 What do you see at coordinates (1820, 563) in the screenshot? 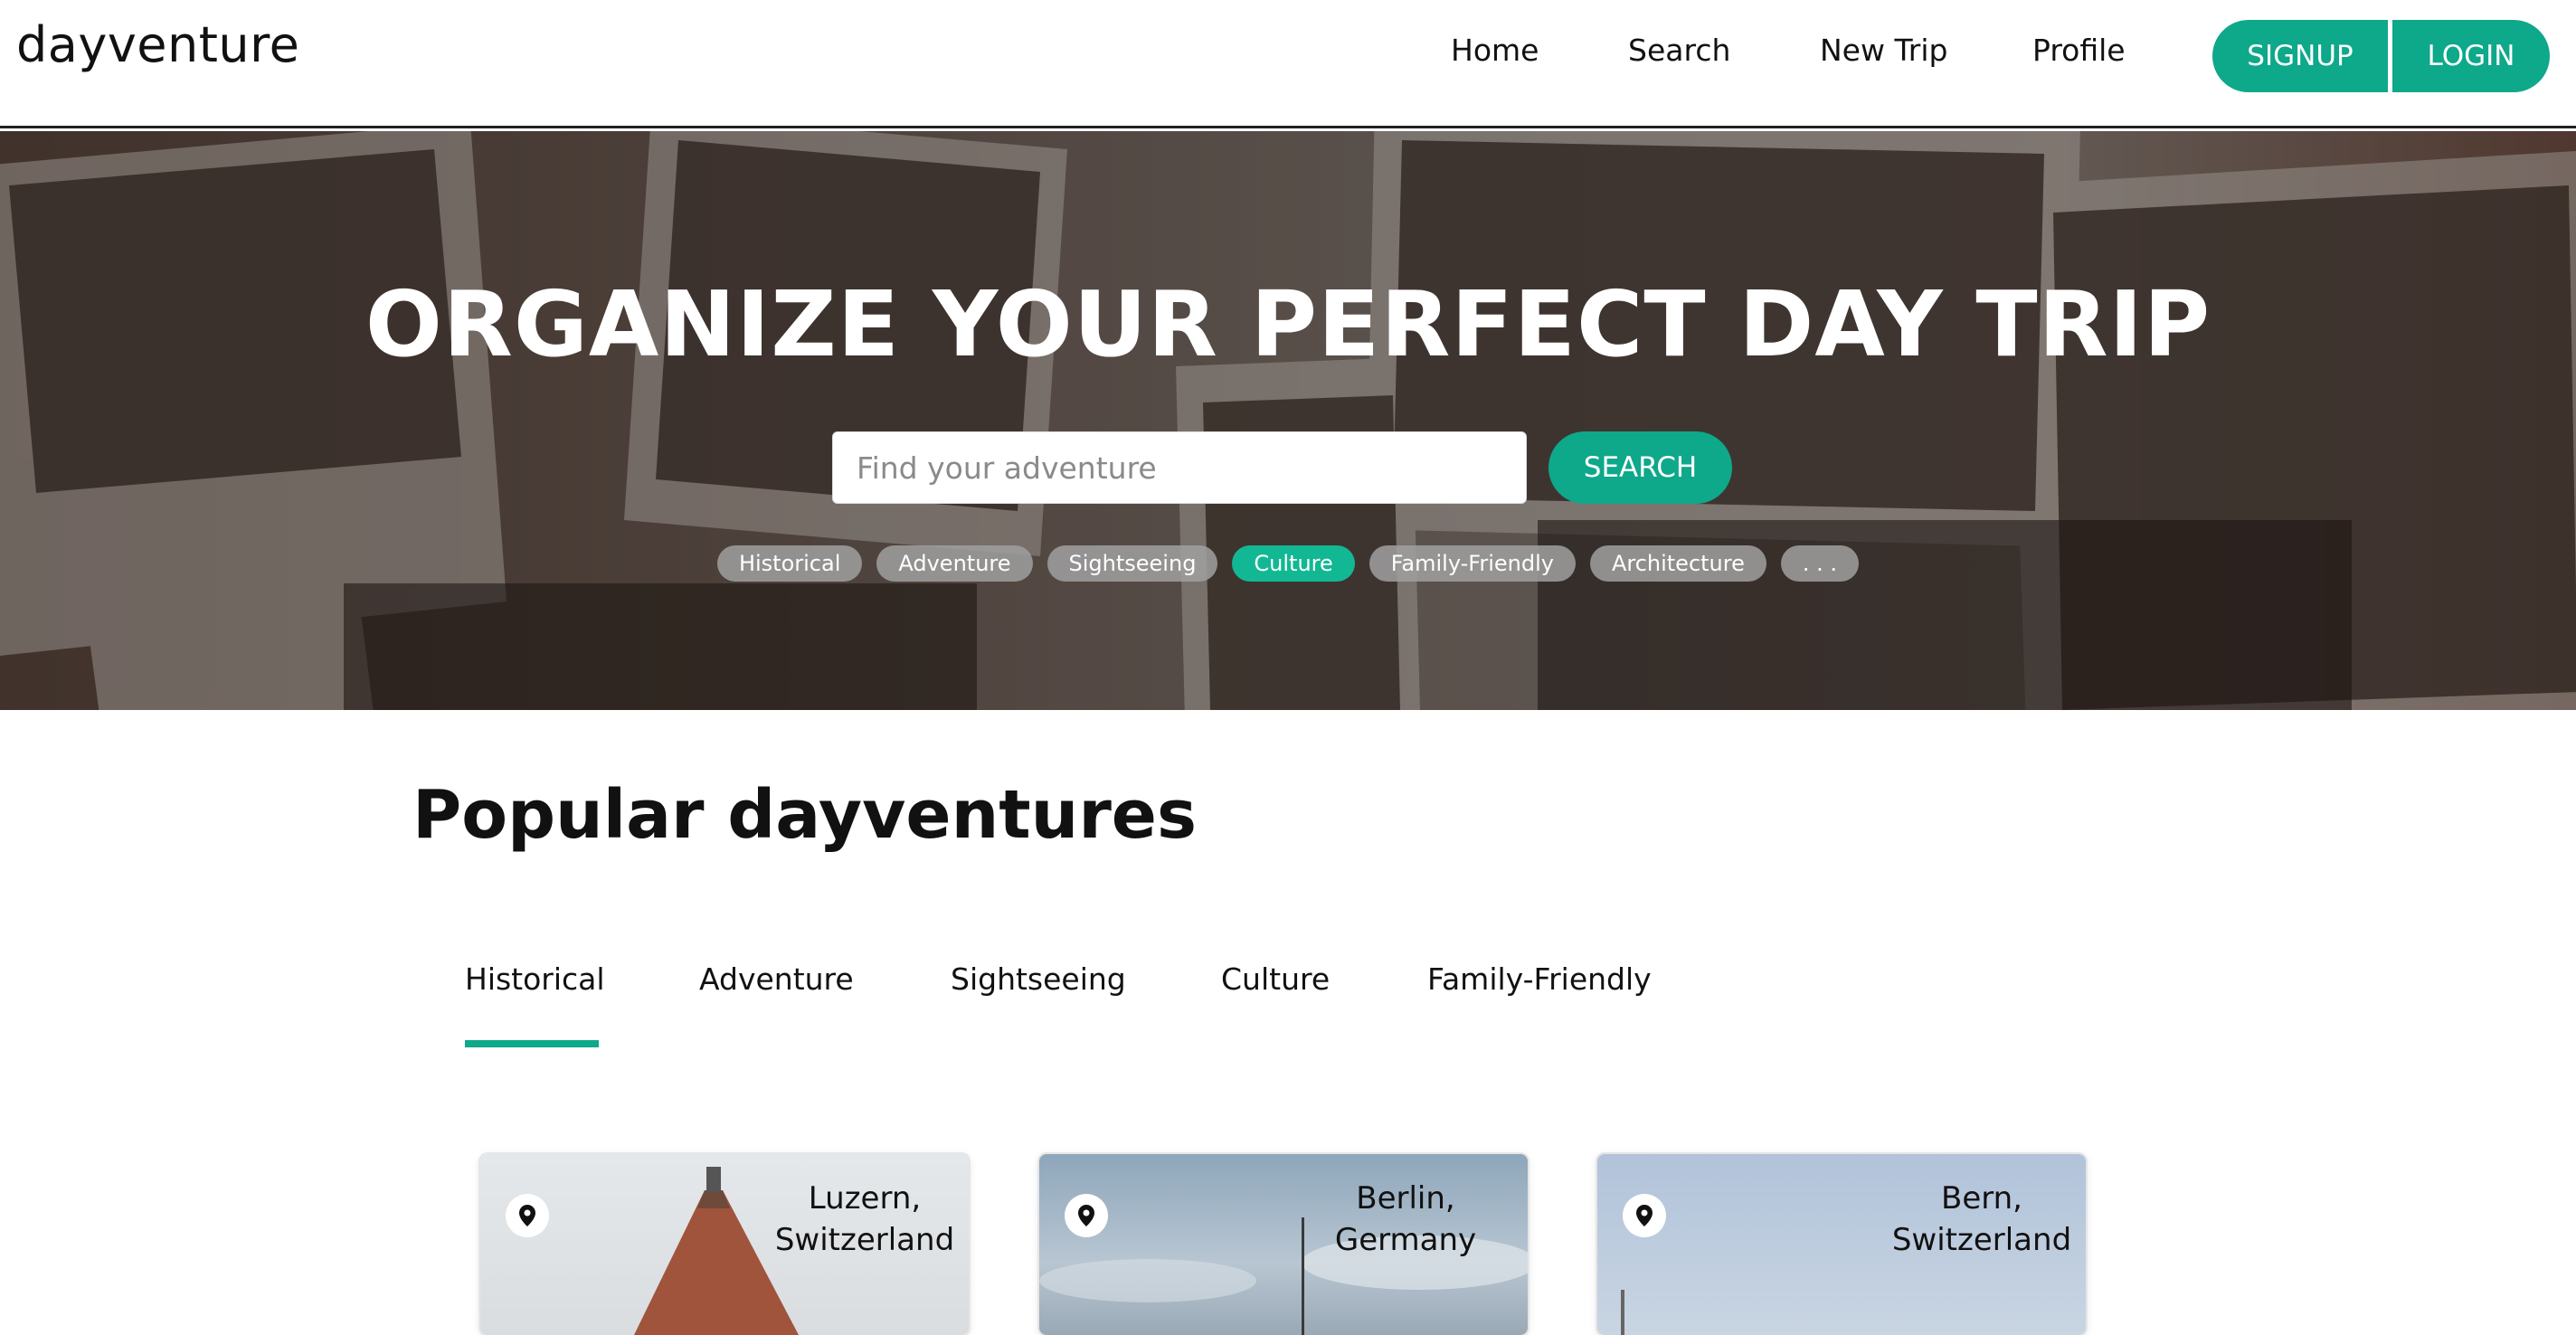
I see `chip-more: . . .` at bounding box center [1820, 563].